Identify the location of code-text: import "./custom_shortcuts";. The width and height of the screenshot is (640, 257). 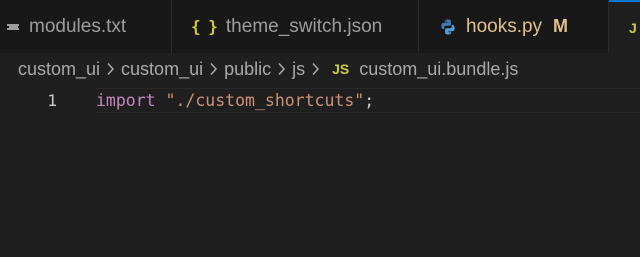
(235, 100).